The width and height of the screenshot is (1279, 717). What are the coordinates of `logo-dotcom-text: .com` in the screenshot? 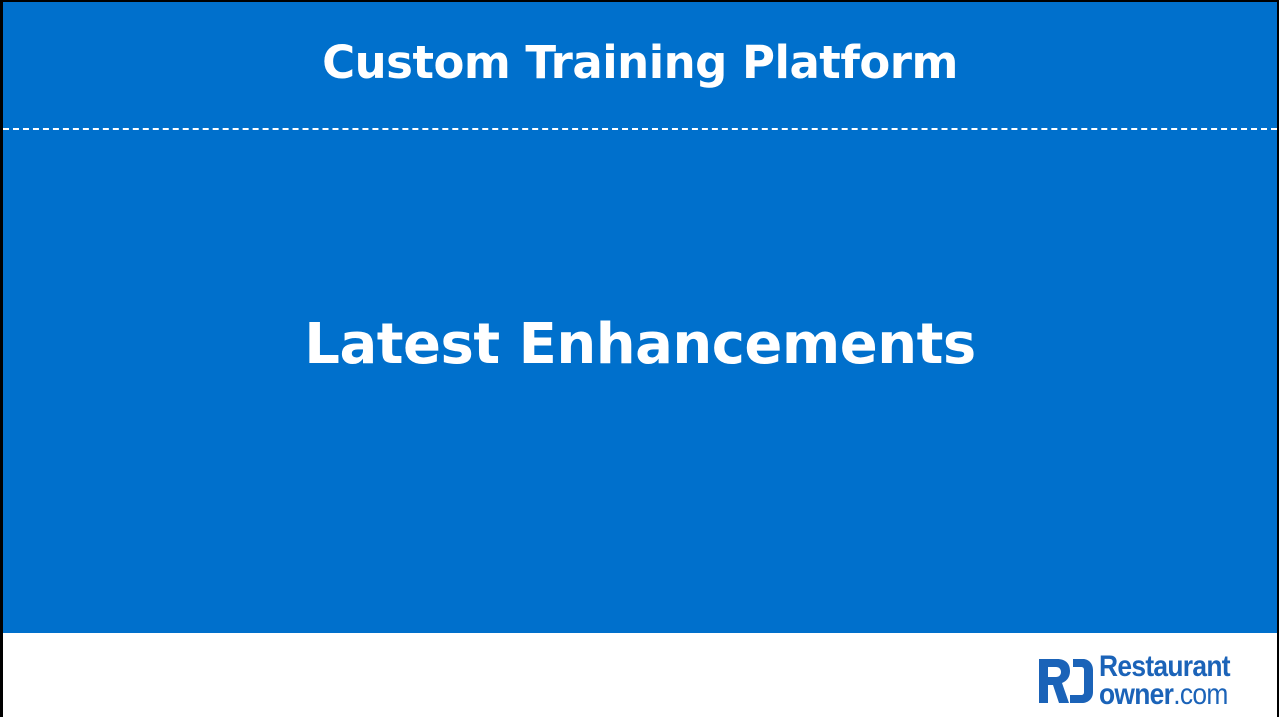 It's located at (1200, 694).